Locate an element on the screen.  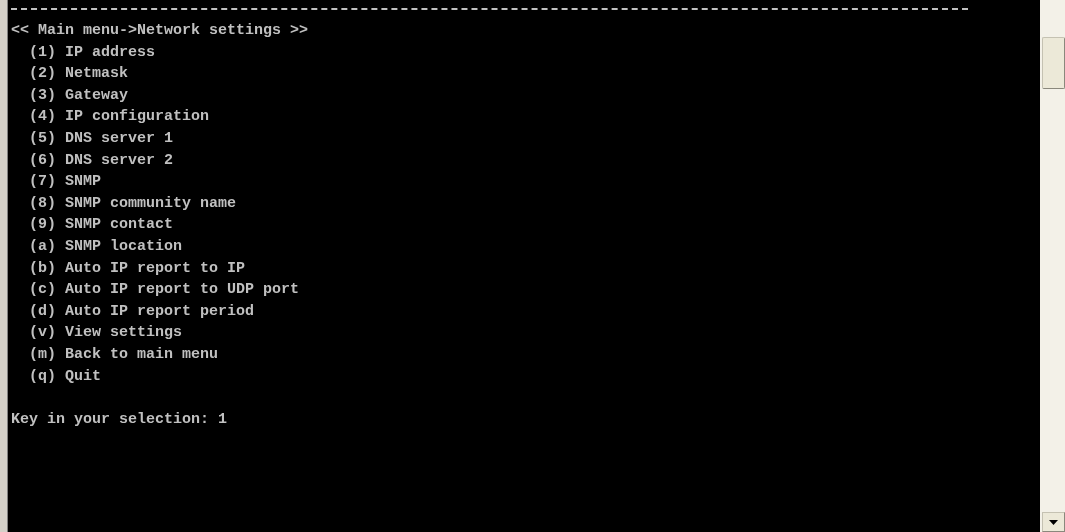
menu-option: (q) Quit is located at coordinates (56, 376).